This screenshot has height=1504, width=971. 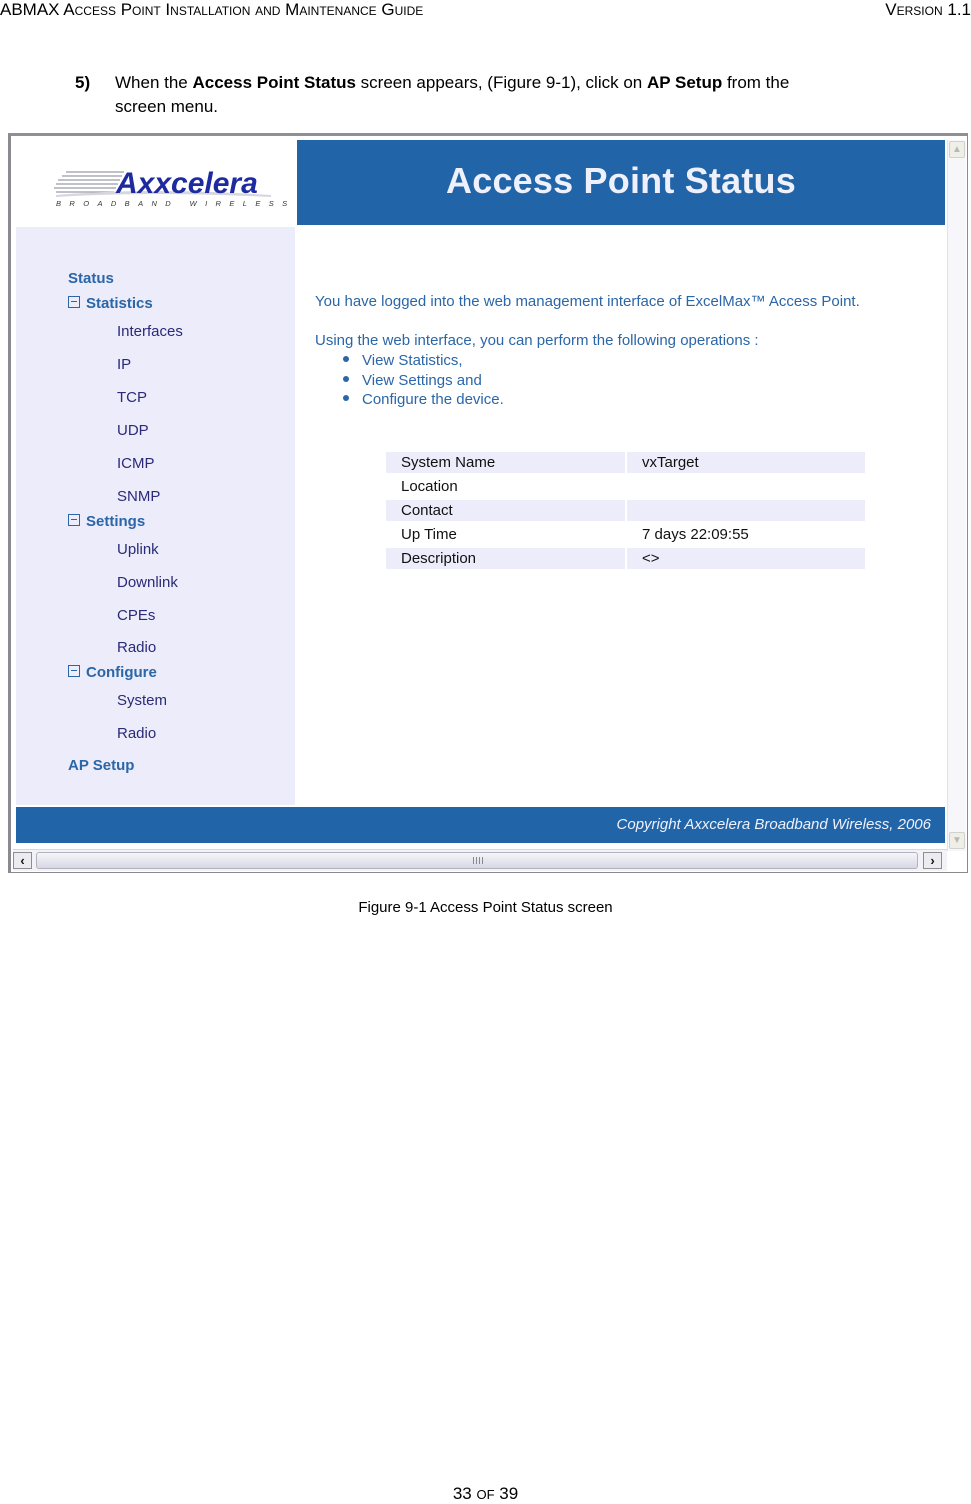 What do you see at coordinates (136, 733) in the screenshot?
I see `nav-configure-radio: Radio` at bounding box center [136, 733].